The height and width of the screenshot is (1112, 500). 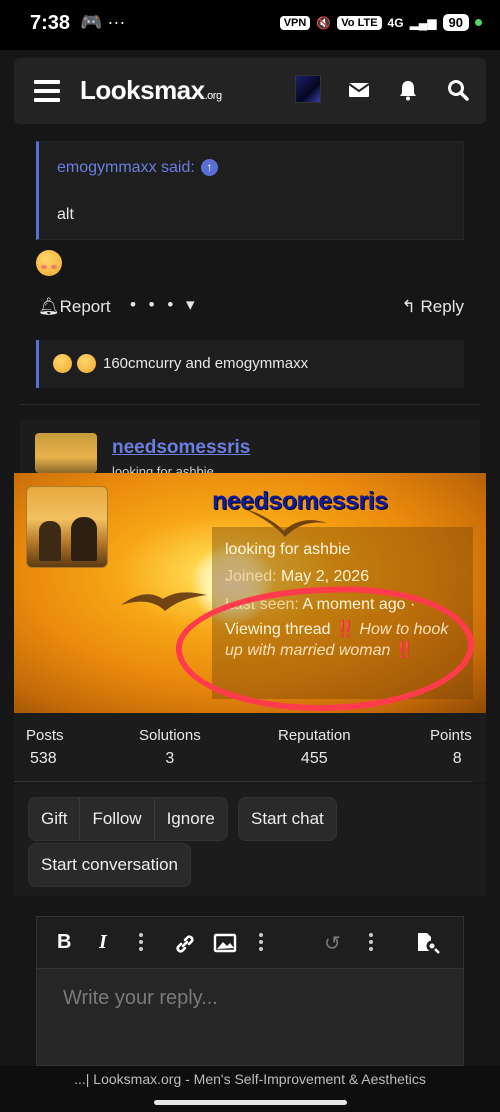 What do you see at coordinates (250, 91) in the screenshot?
I see `top-navbar: Looksmax.org` at bounding box center [250, 91].